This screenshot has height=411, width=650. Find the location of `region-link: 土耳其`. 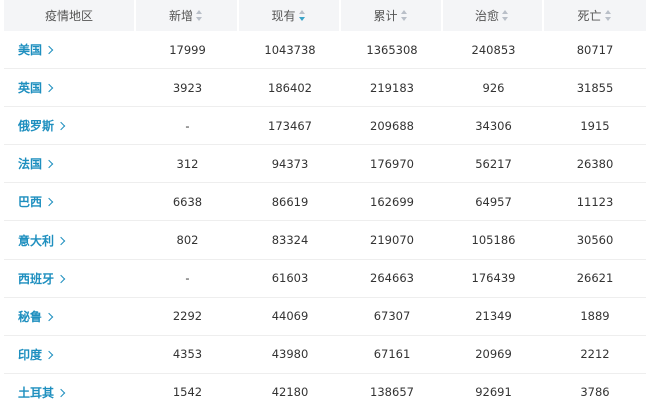

region-link: 土耳其 is located at coordinates (42, 393).